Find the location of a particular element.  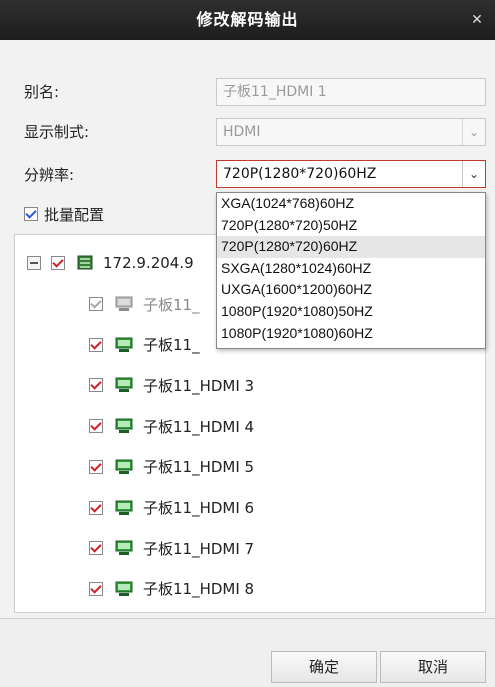

resolution-option: UXGA(1600*1200)60HZ is located at coordinates (351, 290).